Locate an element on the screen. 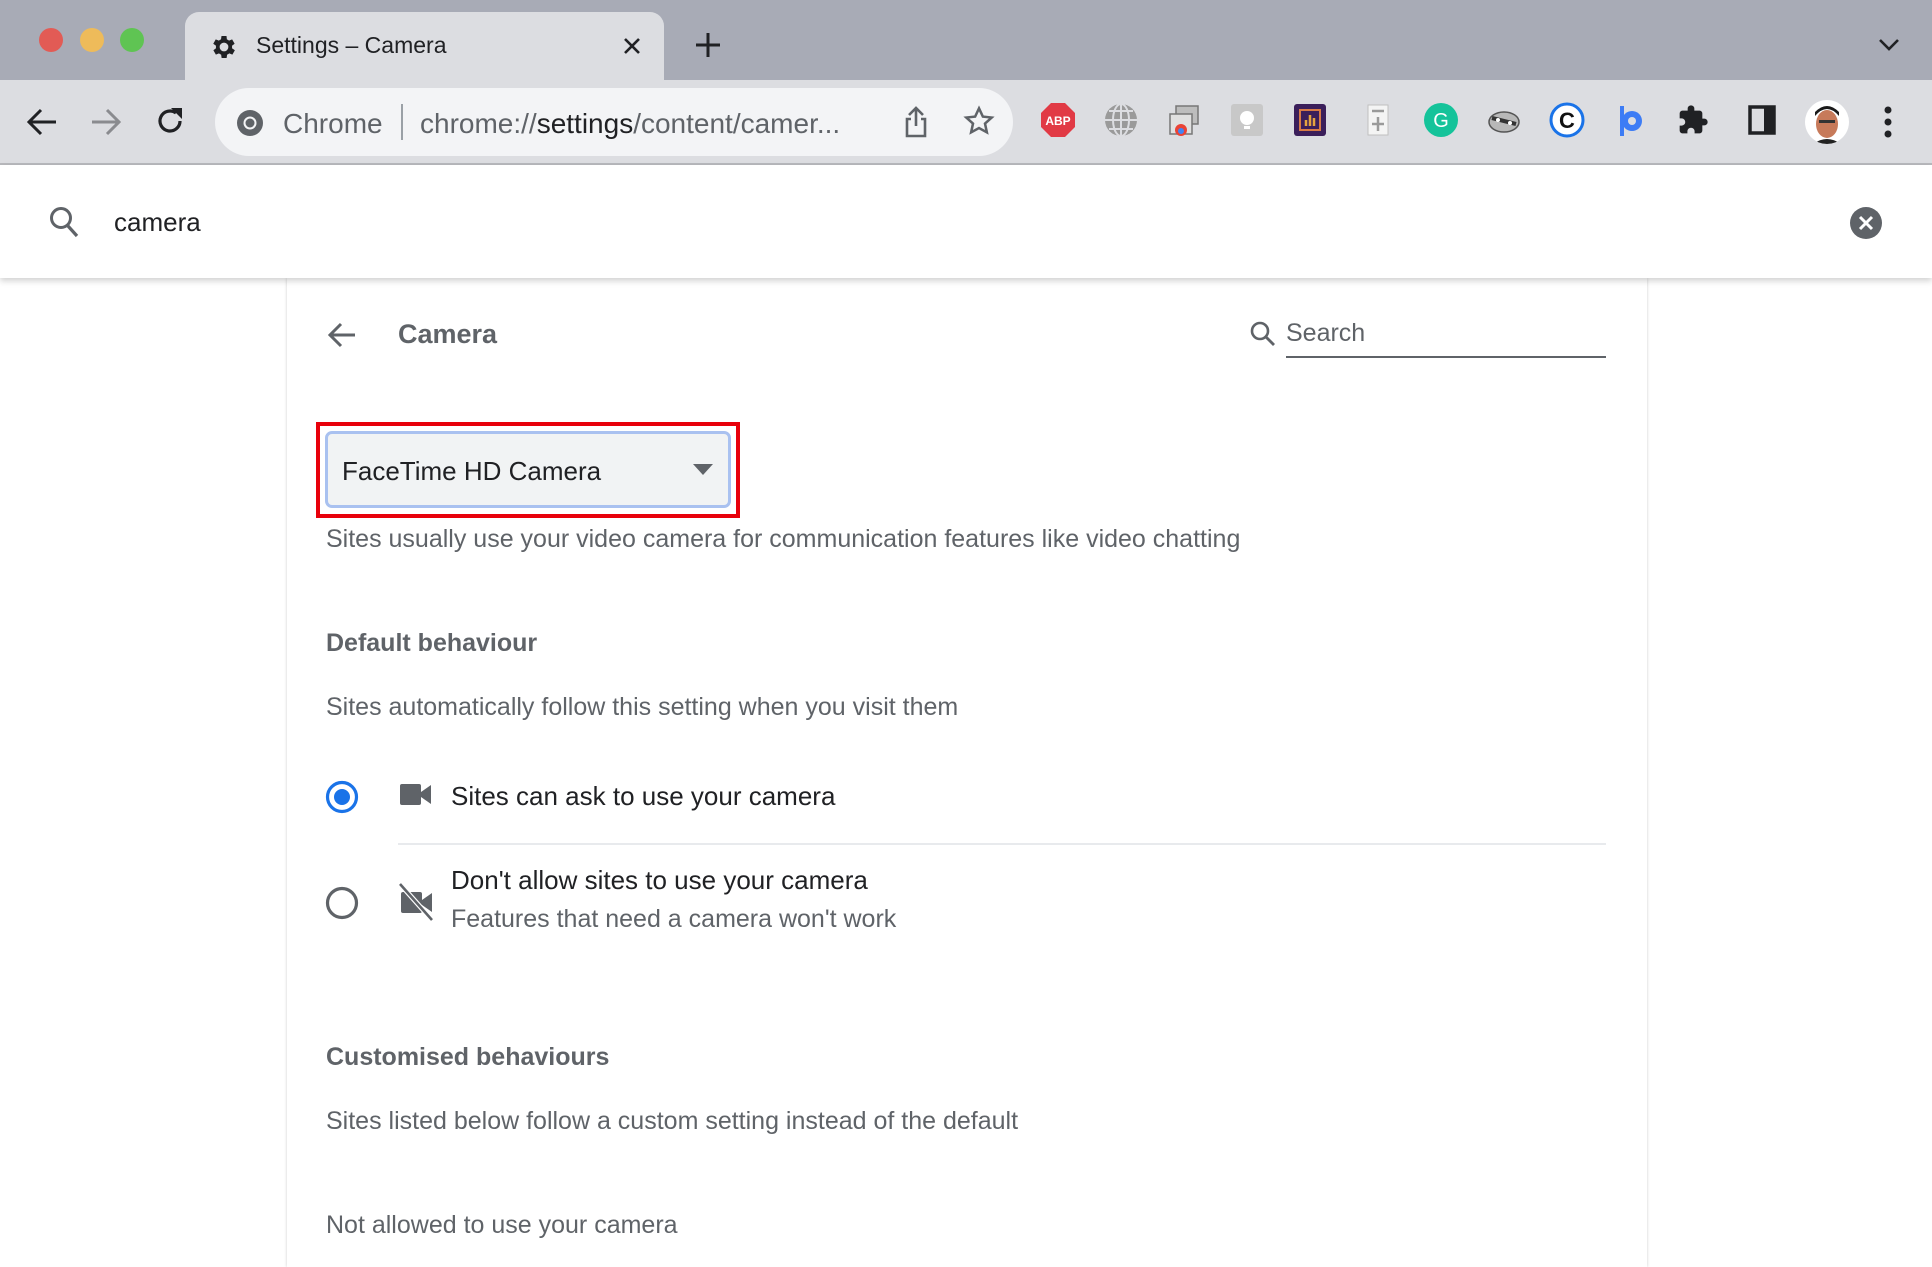 The height and width of the screenshot is (1267, 1932). option-allow-ask: Sites can ask to use your camera is located at coordinates (967, 801).